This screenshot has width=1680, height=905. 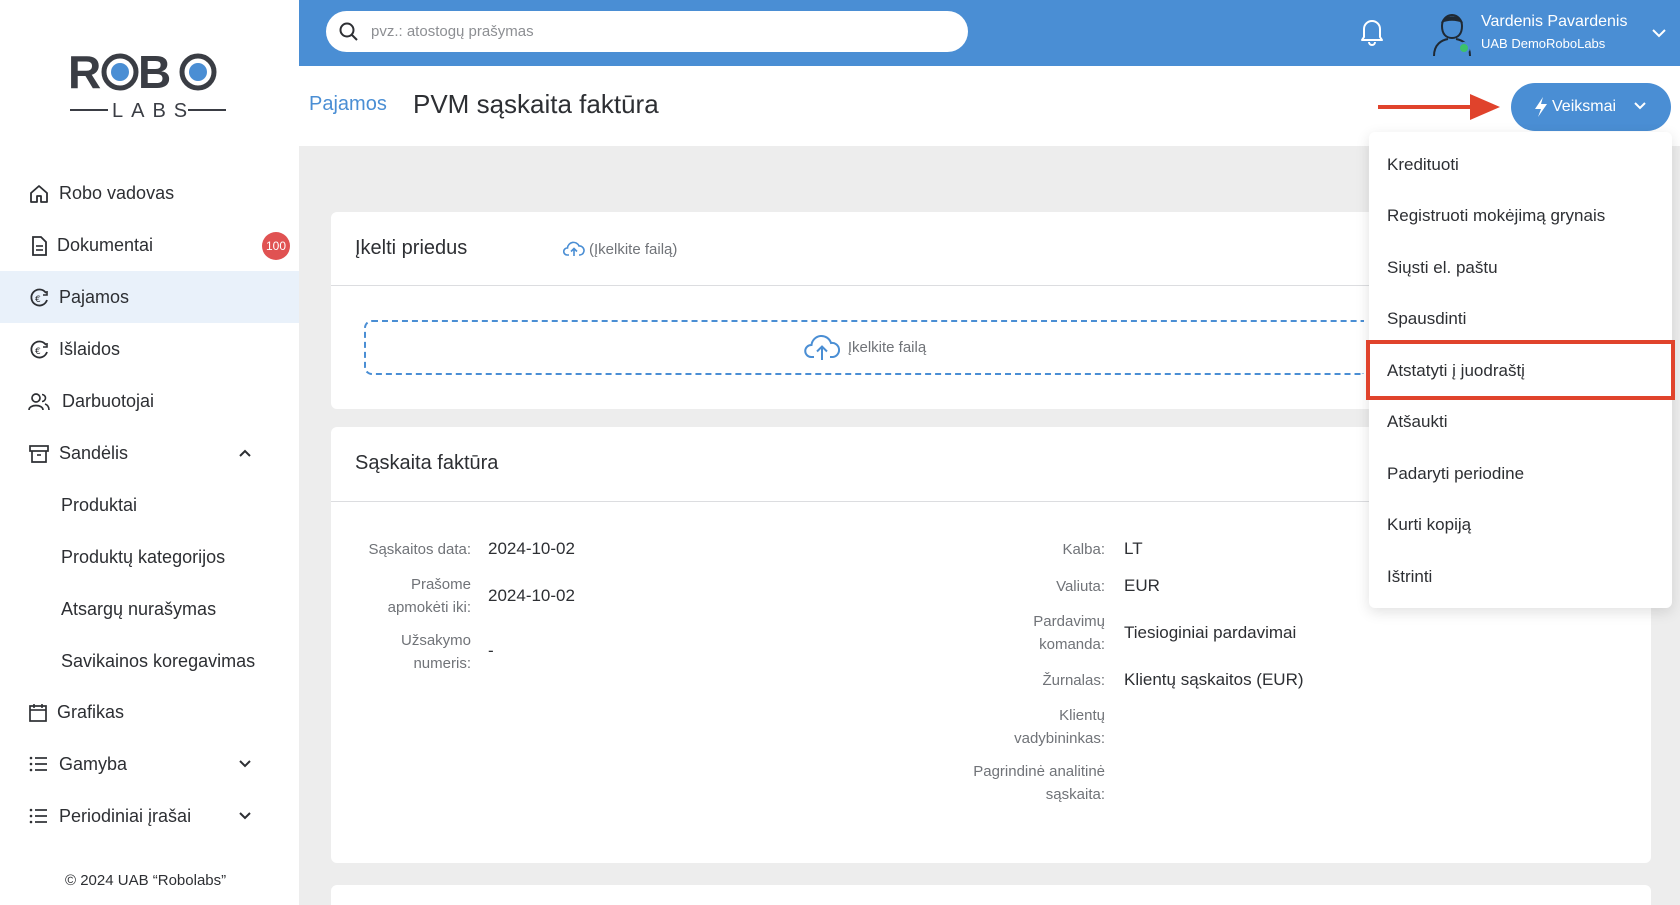 I want to click on menu-item-atsaukti: Atšaukti, so click(x=1417, y=422).